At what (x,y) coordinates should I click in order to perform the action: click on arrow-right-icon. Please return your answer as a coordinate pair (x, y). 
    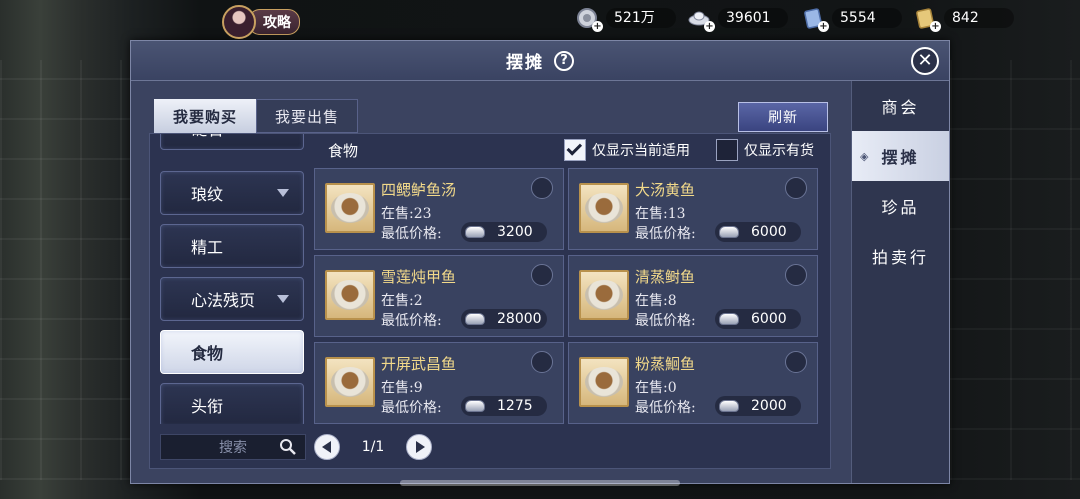
    Looking at the image, I should click on (420, 447).